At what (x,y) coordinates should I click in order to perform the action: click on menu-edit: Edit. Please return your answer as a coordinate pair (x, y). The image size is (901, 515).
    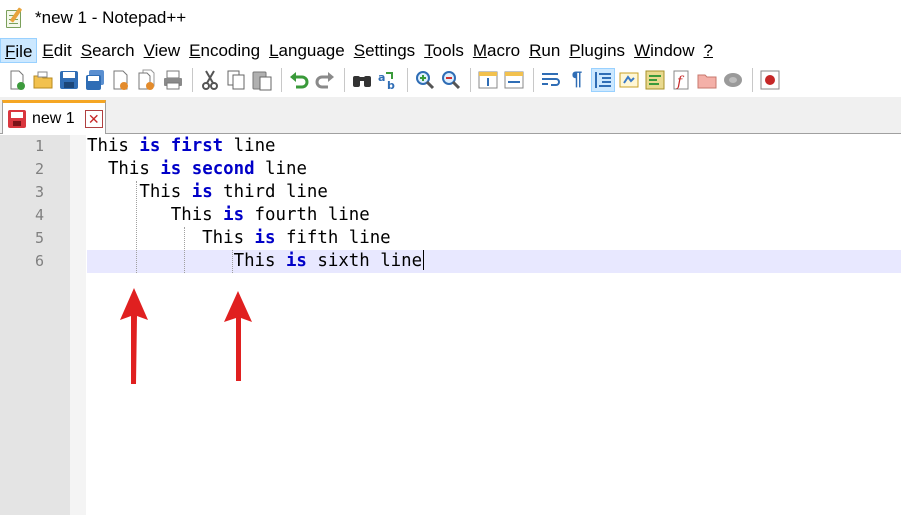
    Looking at the image, I should click on (56, 50).